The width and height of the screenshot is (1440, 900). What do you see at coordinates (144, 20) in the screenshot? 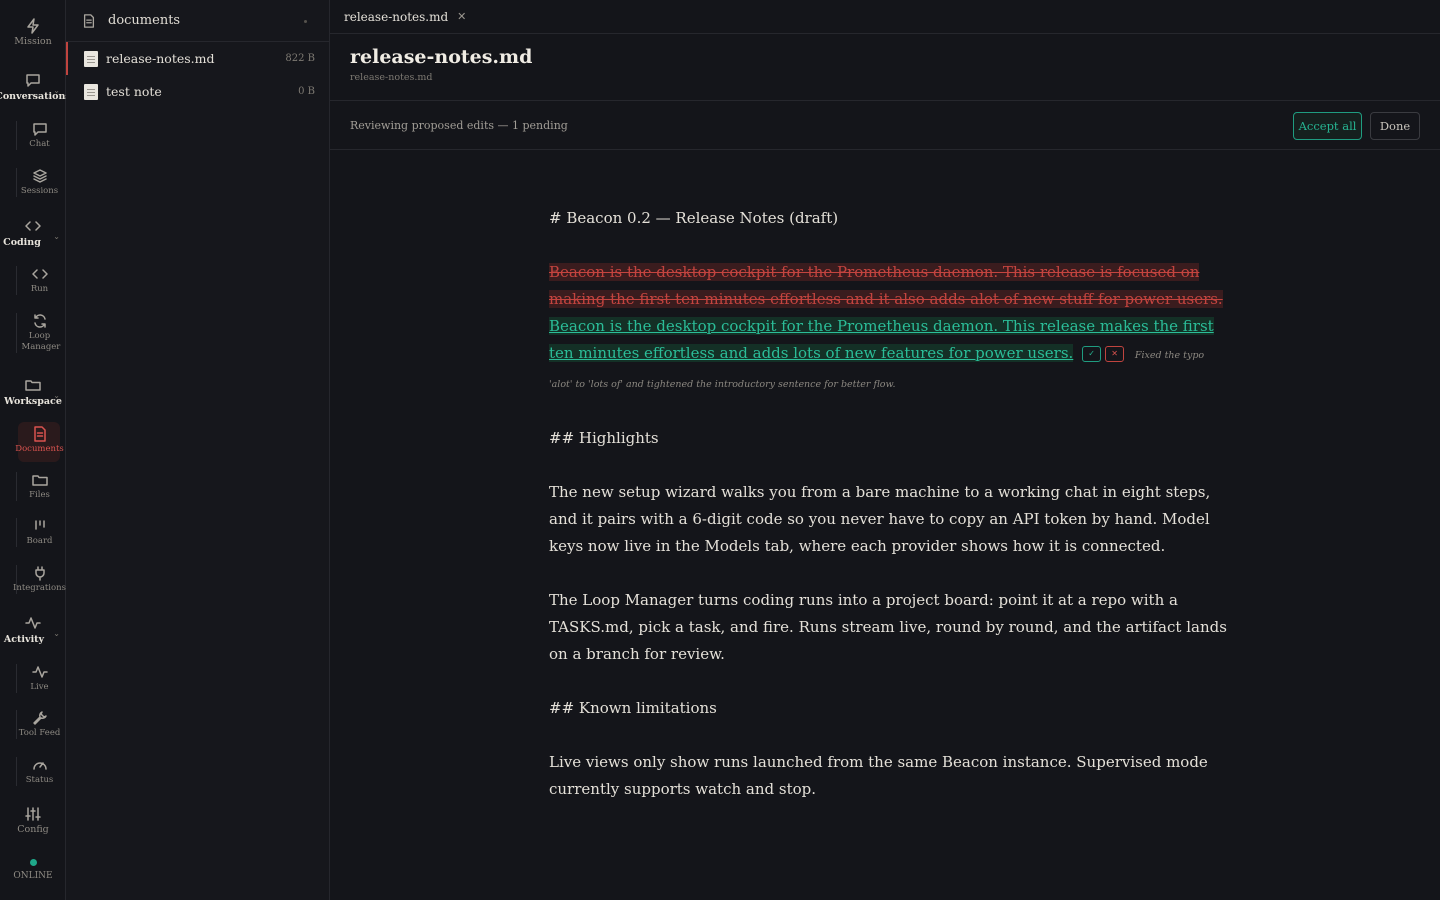
I see `documents-panel-title: documents` at bounding box center [144, 20].